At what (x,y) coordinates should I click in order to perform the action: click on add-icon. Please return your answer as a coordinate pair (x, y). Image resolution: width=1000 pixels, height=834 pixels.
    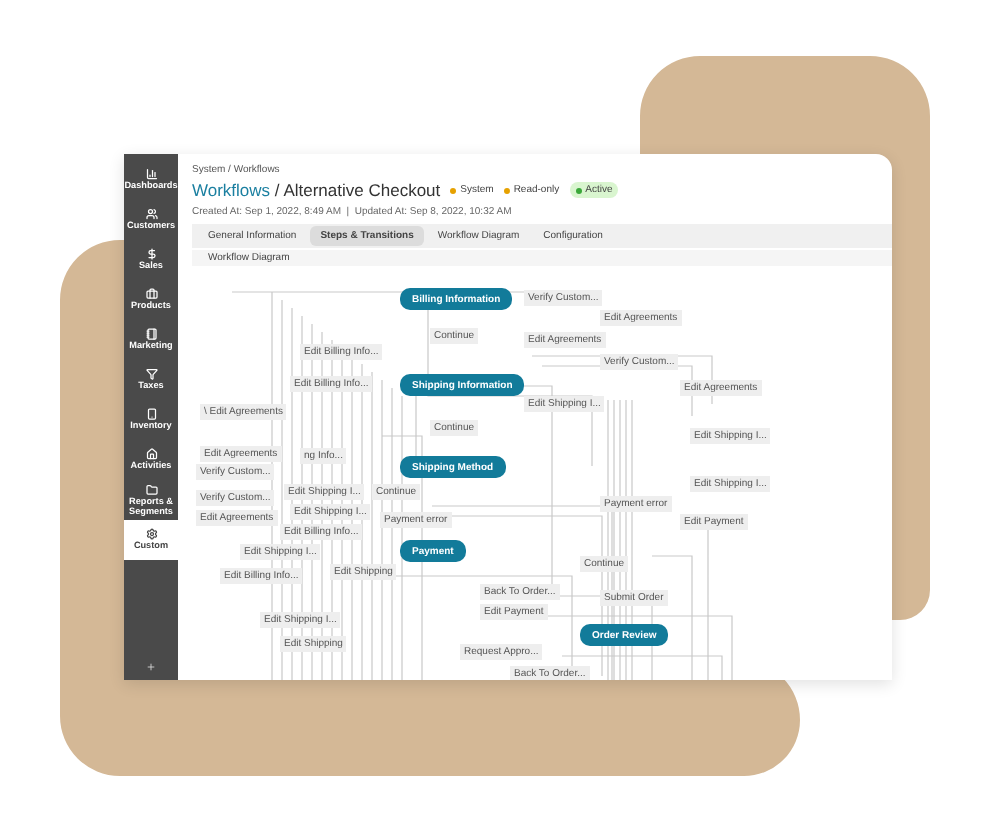
    Looking at the image, I should click on (151, 667).